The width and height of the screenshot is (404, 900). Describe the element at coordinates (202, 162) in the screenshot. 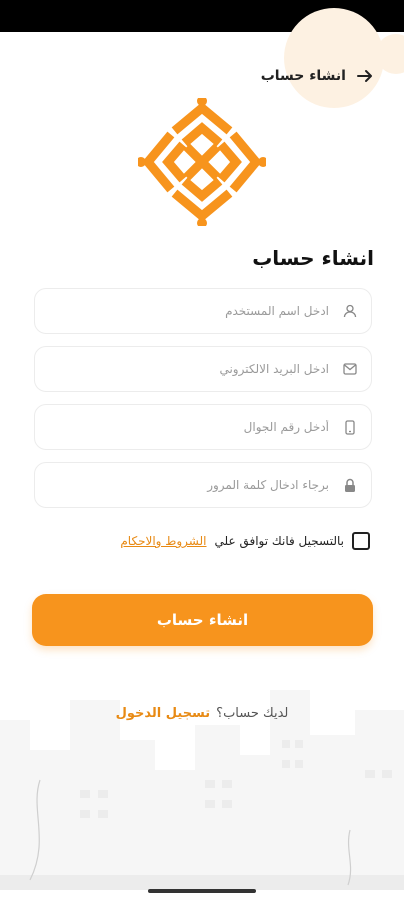

I see `app-logo` at that location.